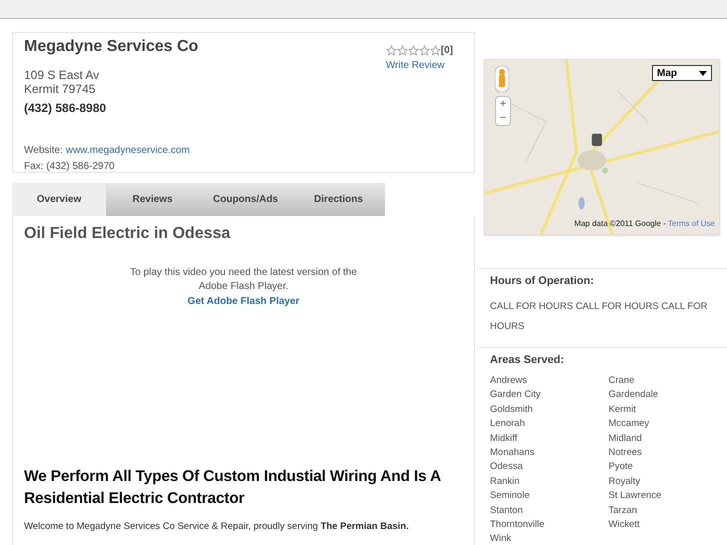 The height and width of the screenshot is (545, 727). Describe the element at coordinates (516, 395) in the screenshot. I see `area-name: Garden City` at that location.